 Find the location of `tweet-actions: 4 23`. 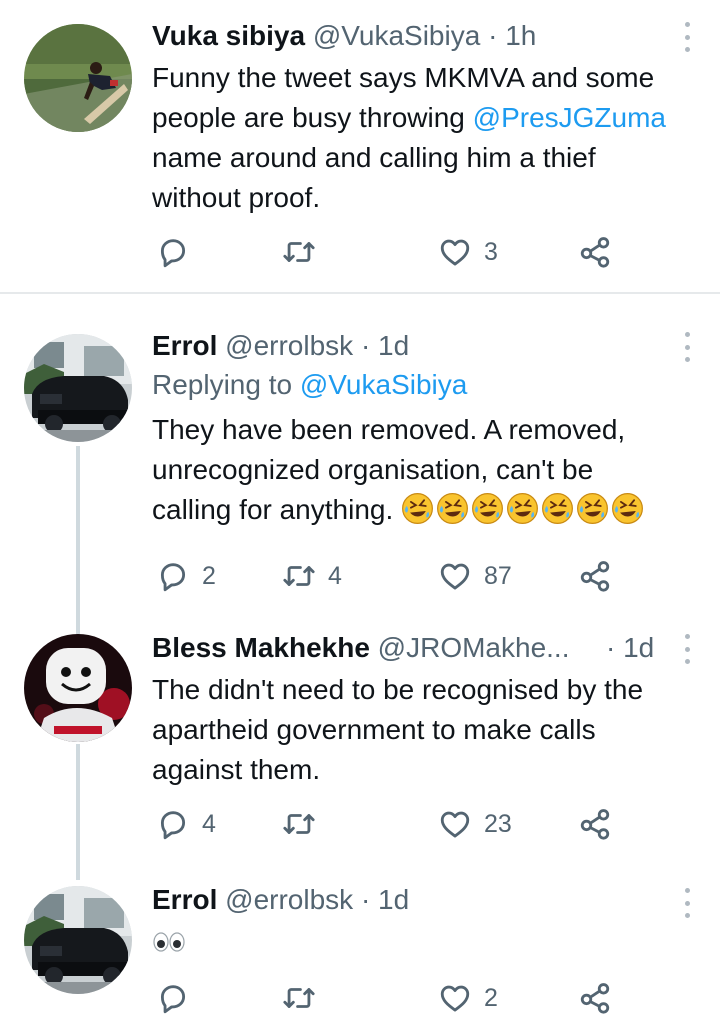

tweet-actions: 4 23 is located at coordinates (392, 824).